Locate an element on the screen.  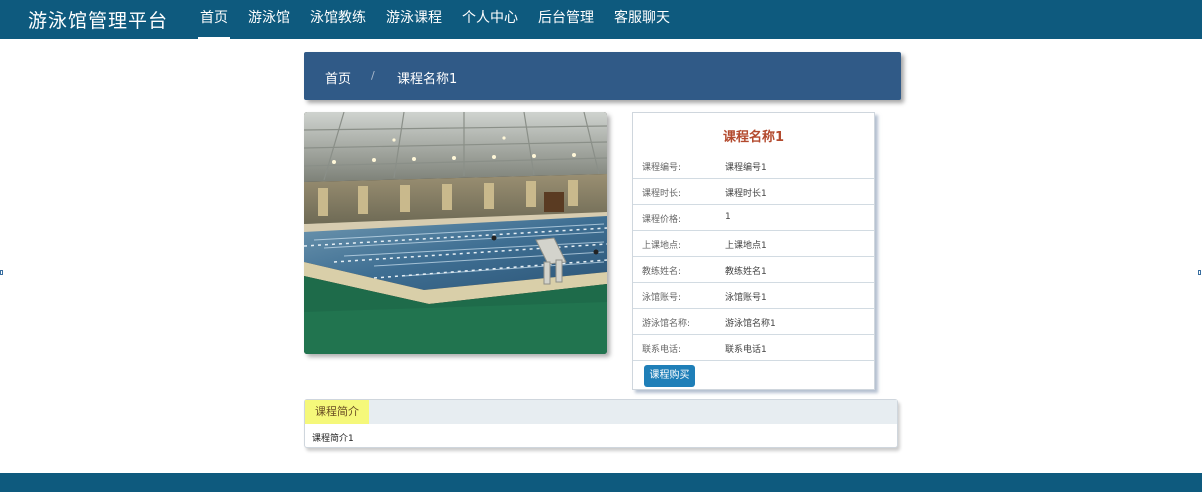
nav-item-courses: 游泳课程 is located at coordinates (414, 19).